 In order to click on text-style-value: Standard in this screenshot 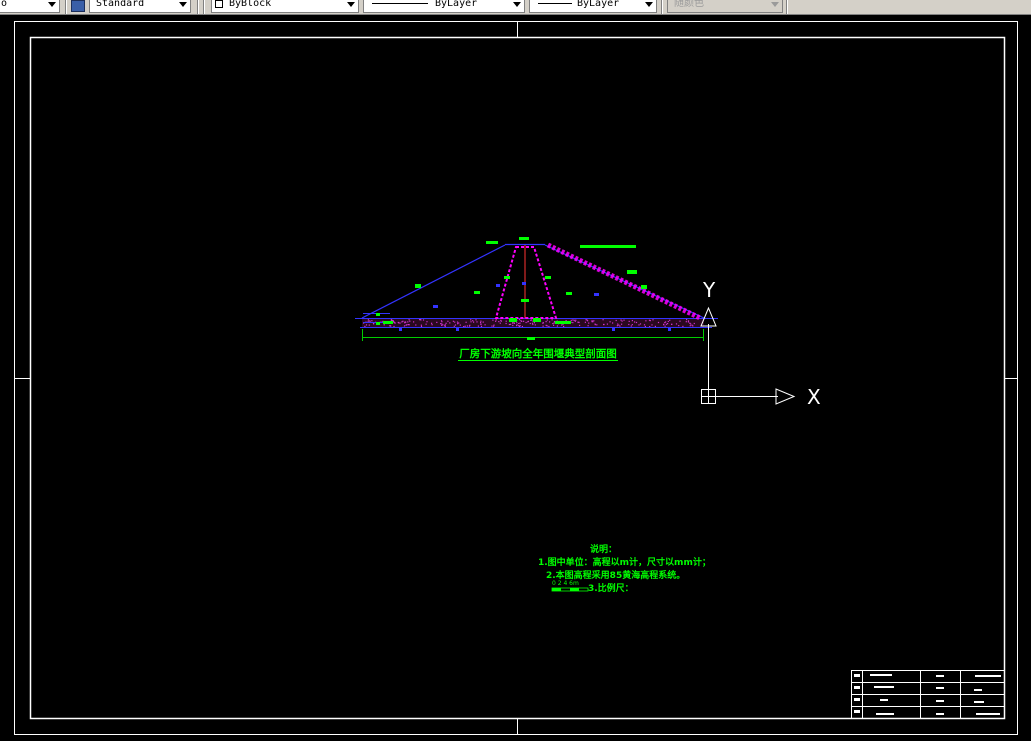, I will do `click(120, 4)`.